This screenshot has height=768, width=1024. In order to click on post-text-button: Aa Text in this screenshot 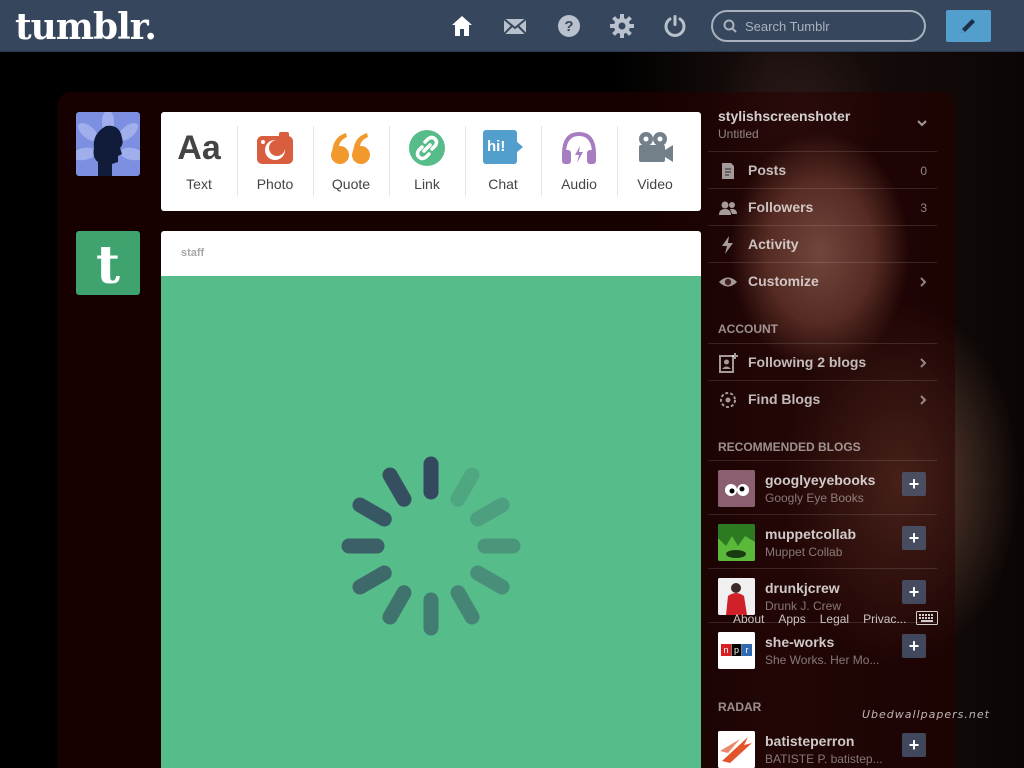, I will do `click(199, 161)`.